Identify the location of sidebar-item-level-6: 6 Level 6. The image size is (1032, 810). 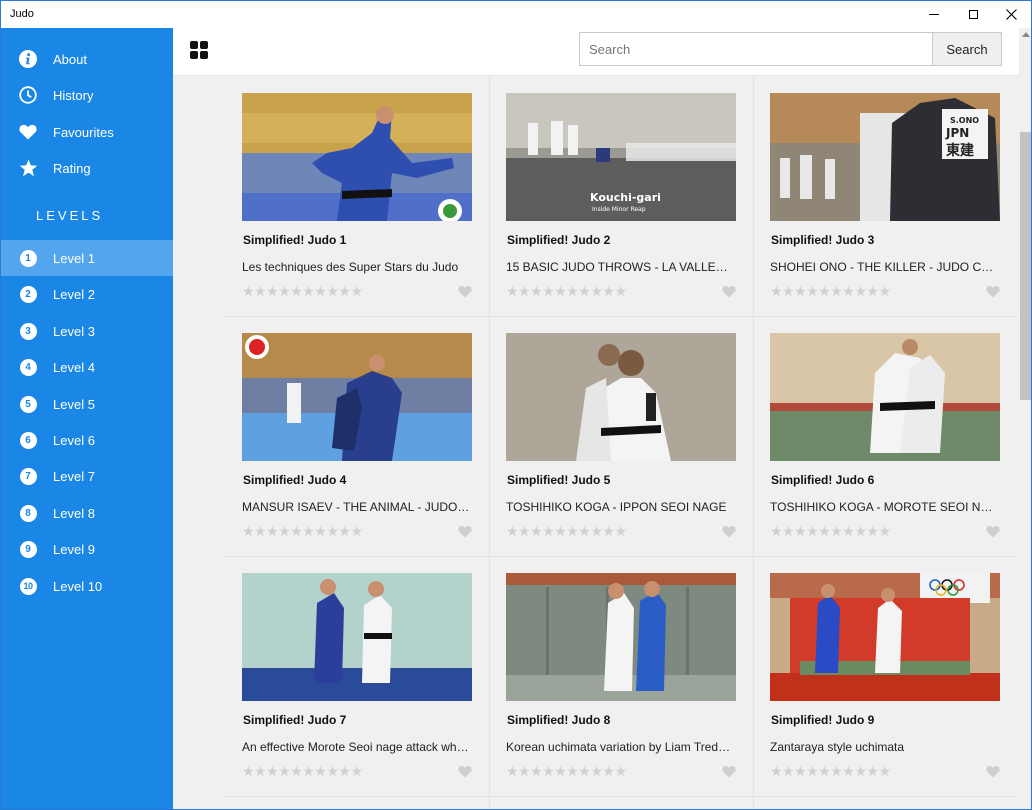
(87, 440).